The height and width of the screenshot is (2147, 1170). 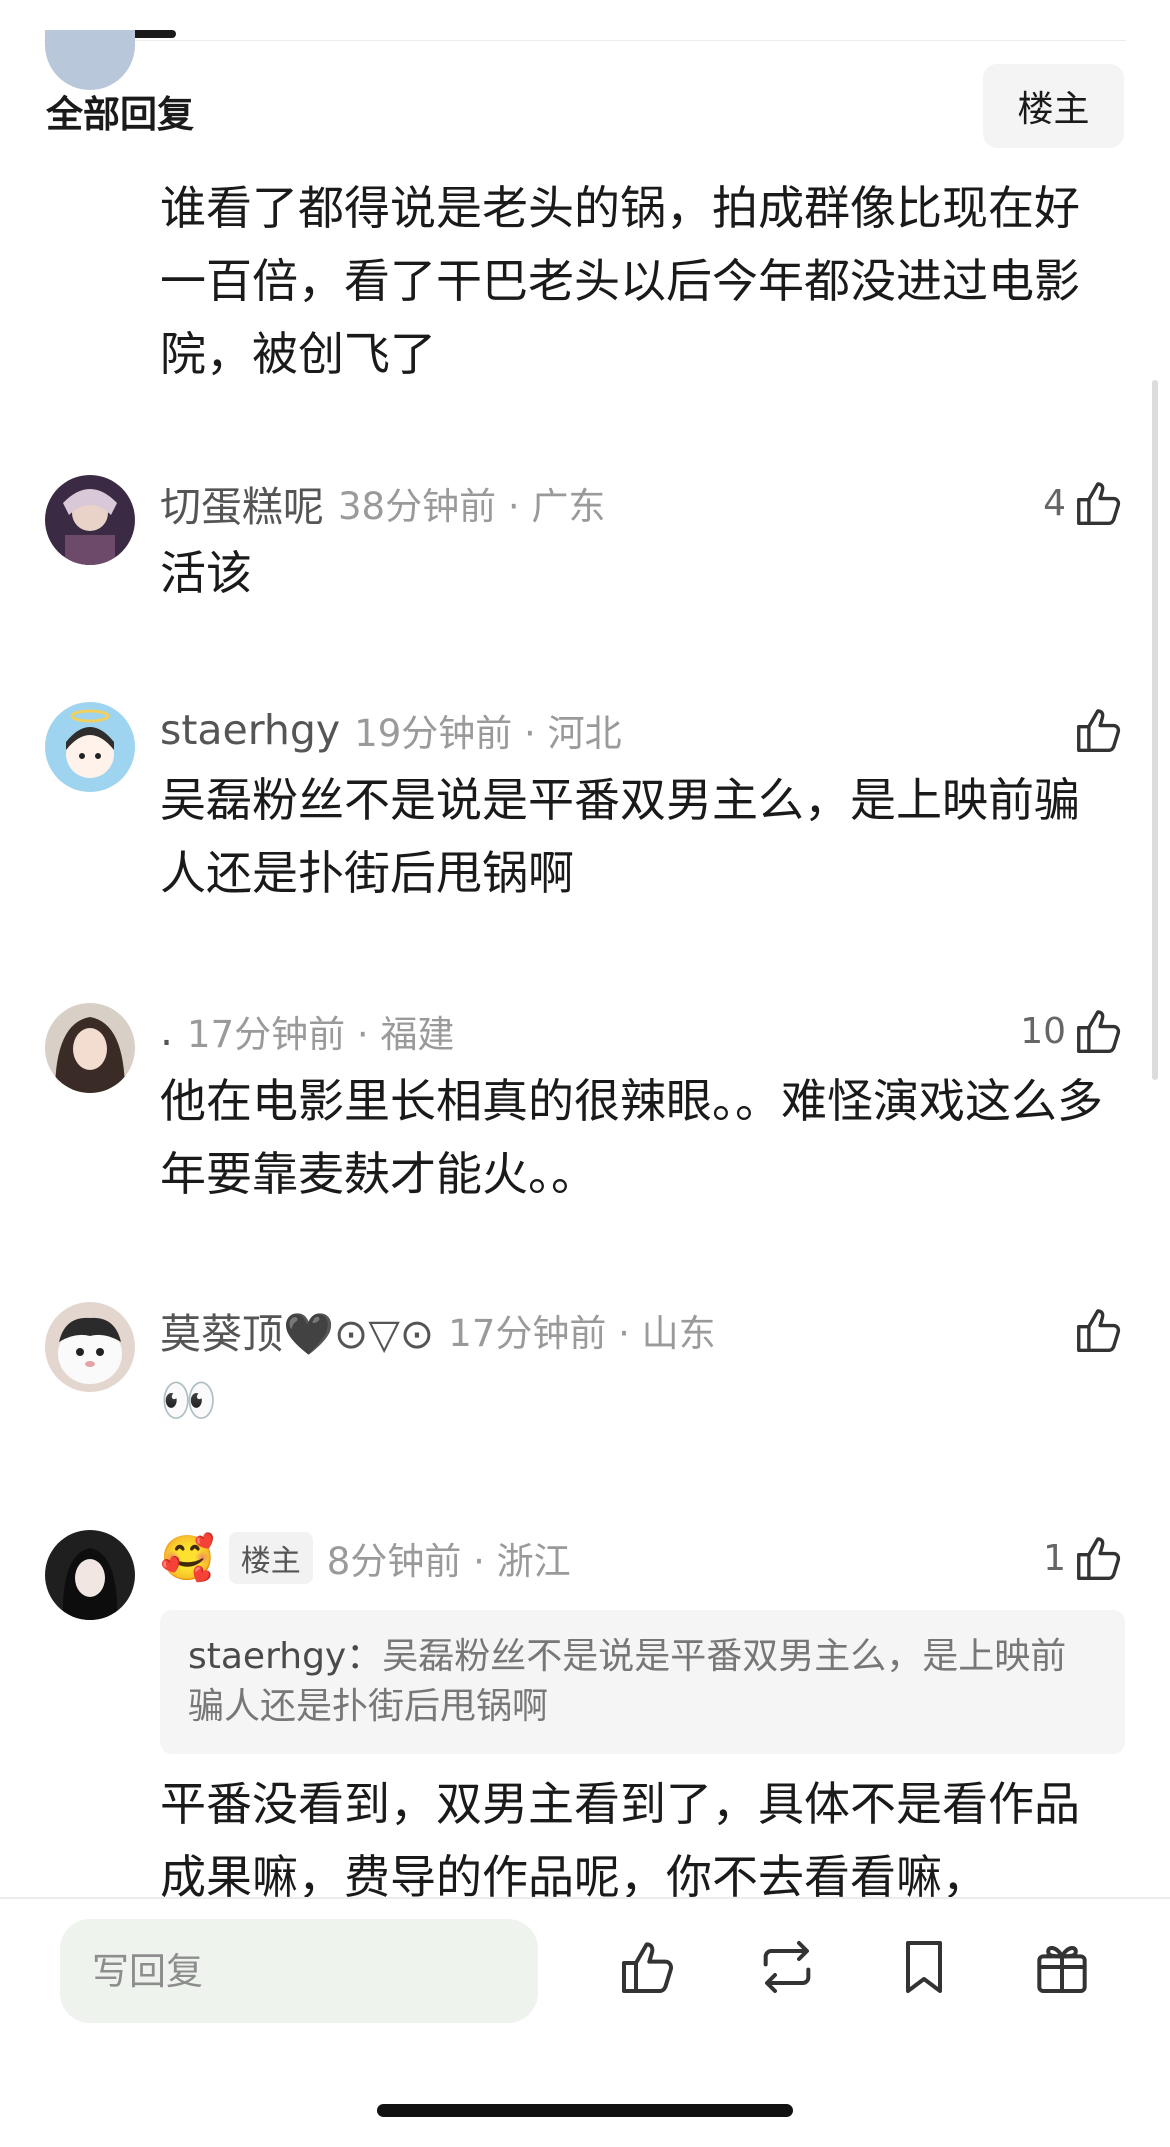 I want to click on comment-body: 活该, so click(x=206, y=573).